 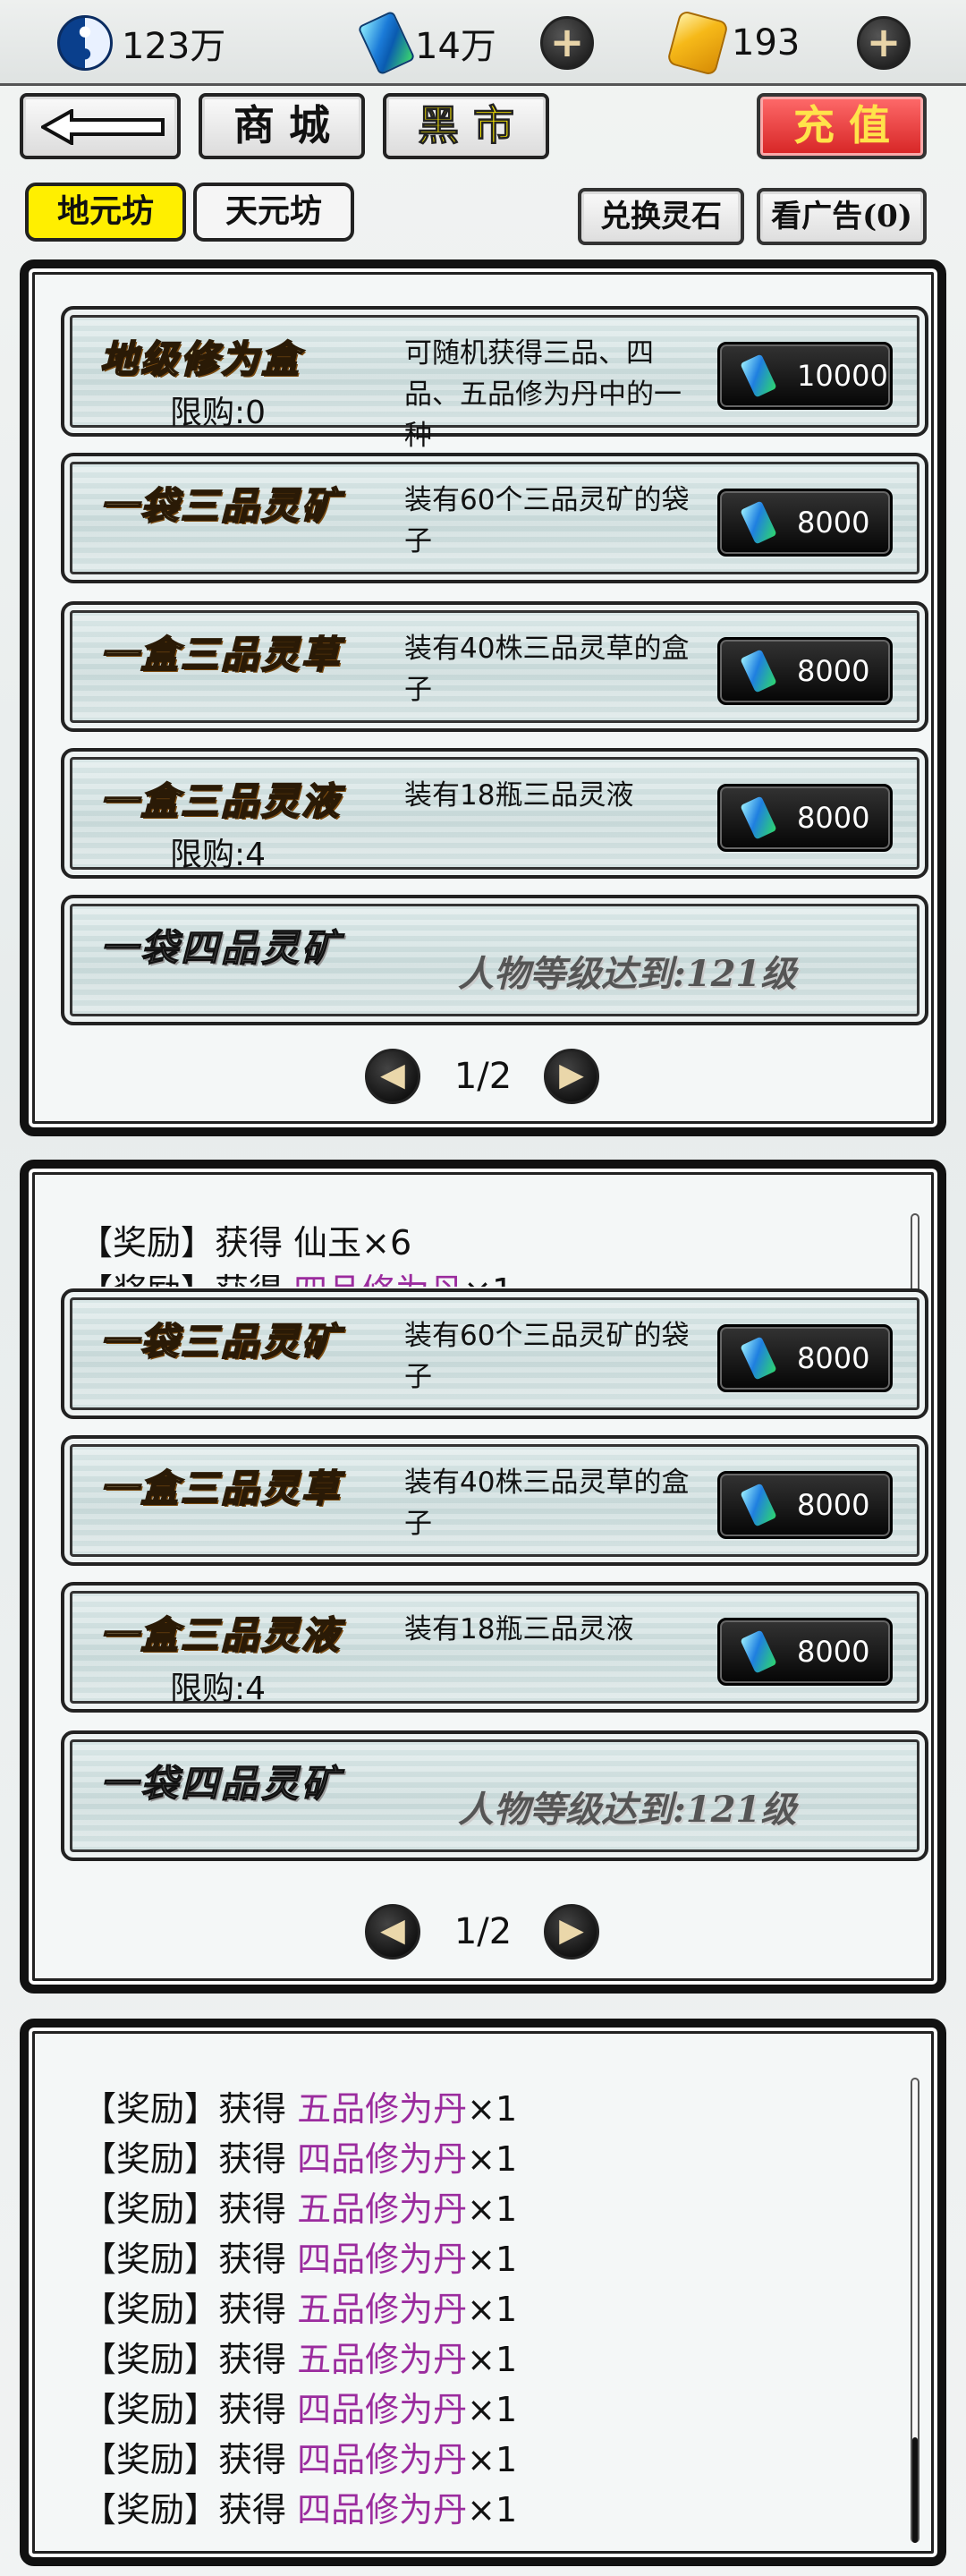 I want to click on shop-item-title: 一袋三品灵矿, so click(x=221, y=506).